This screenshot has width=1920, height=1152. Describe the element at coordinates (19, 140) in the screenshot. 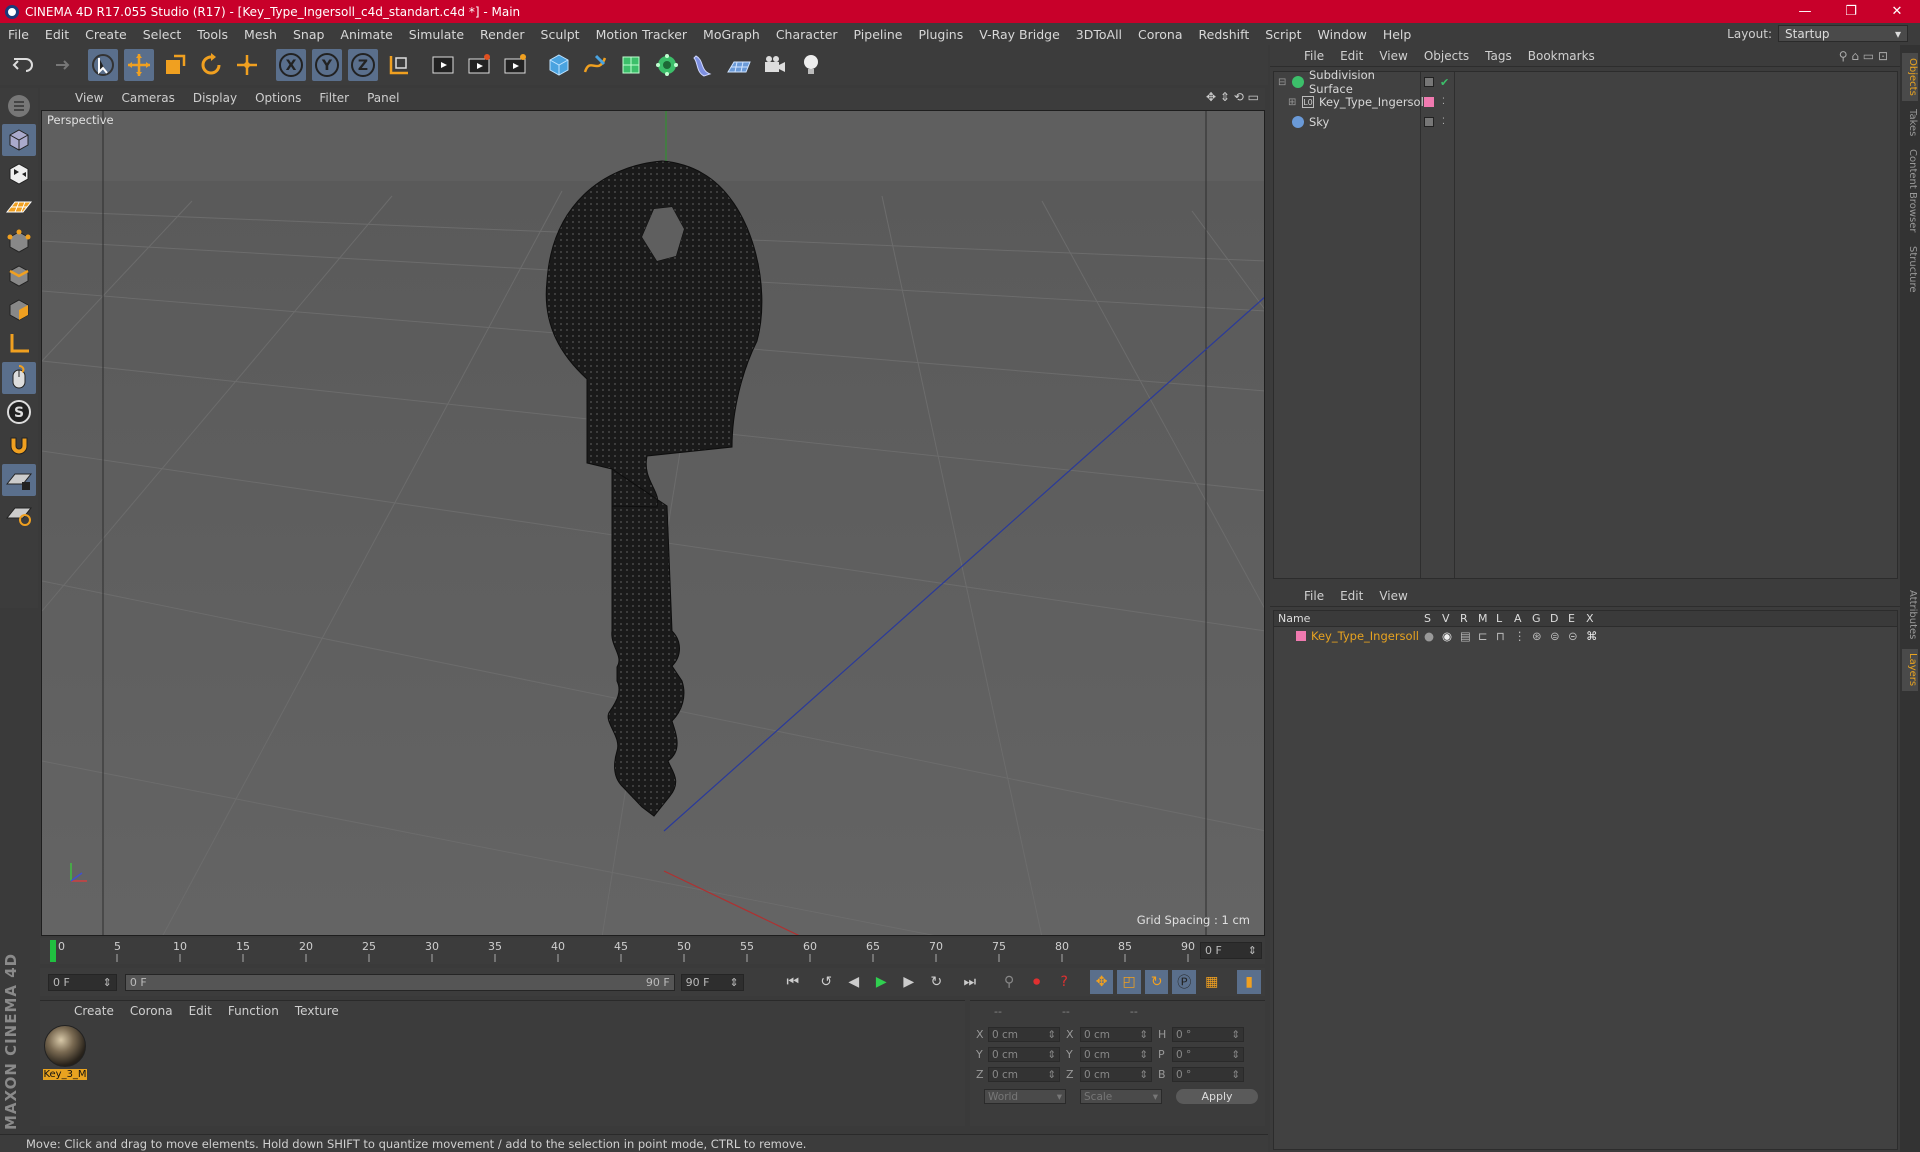

I see `model-mode-button` at that location.